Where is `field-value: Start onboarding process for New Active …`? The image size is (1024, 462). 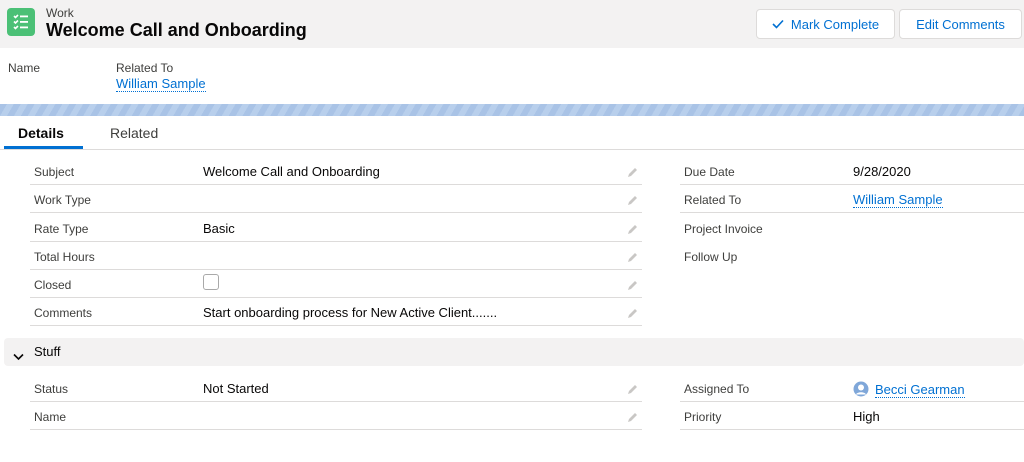 field-value: Start onboarding process for New Active … is located at coordinates (350, 312).